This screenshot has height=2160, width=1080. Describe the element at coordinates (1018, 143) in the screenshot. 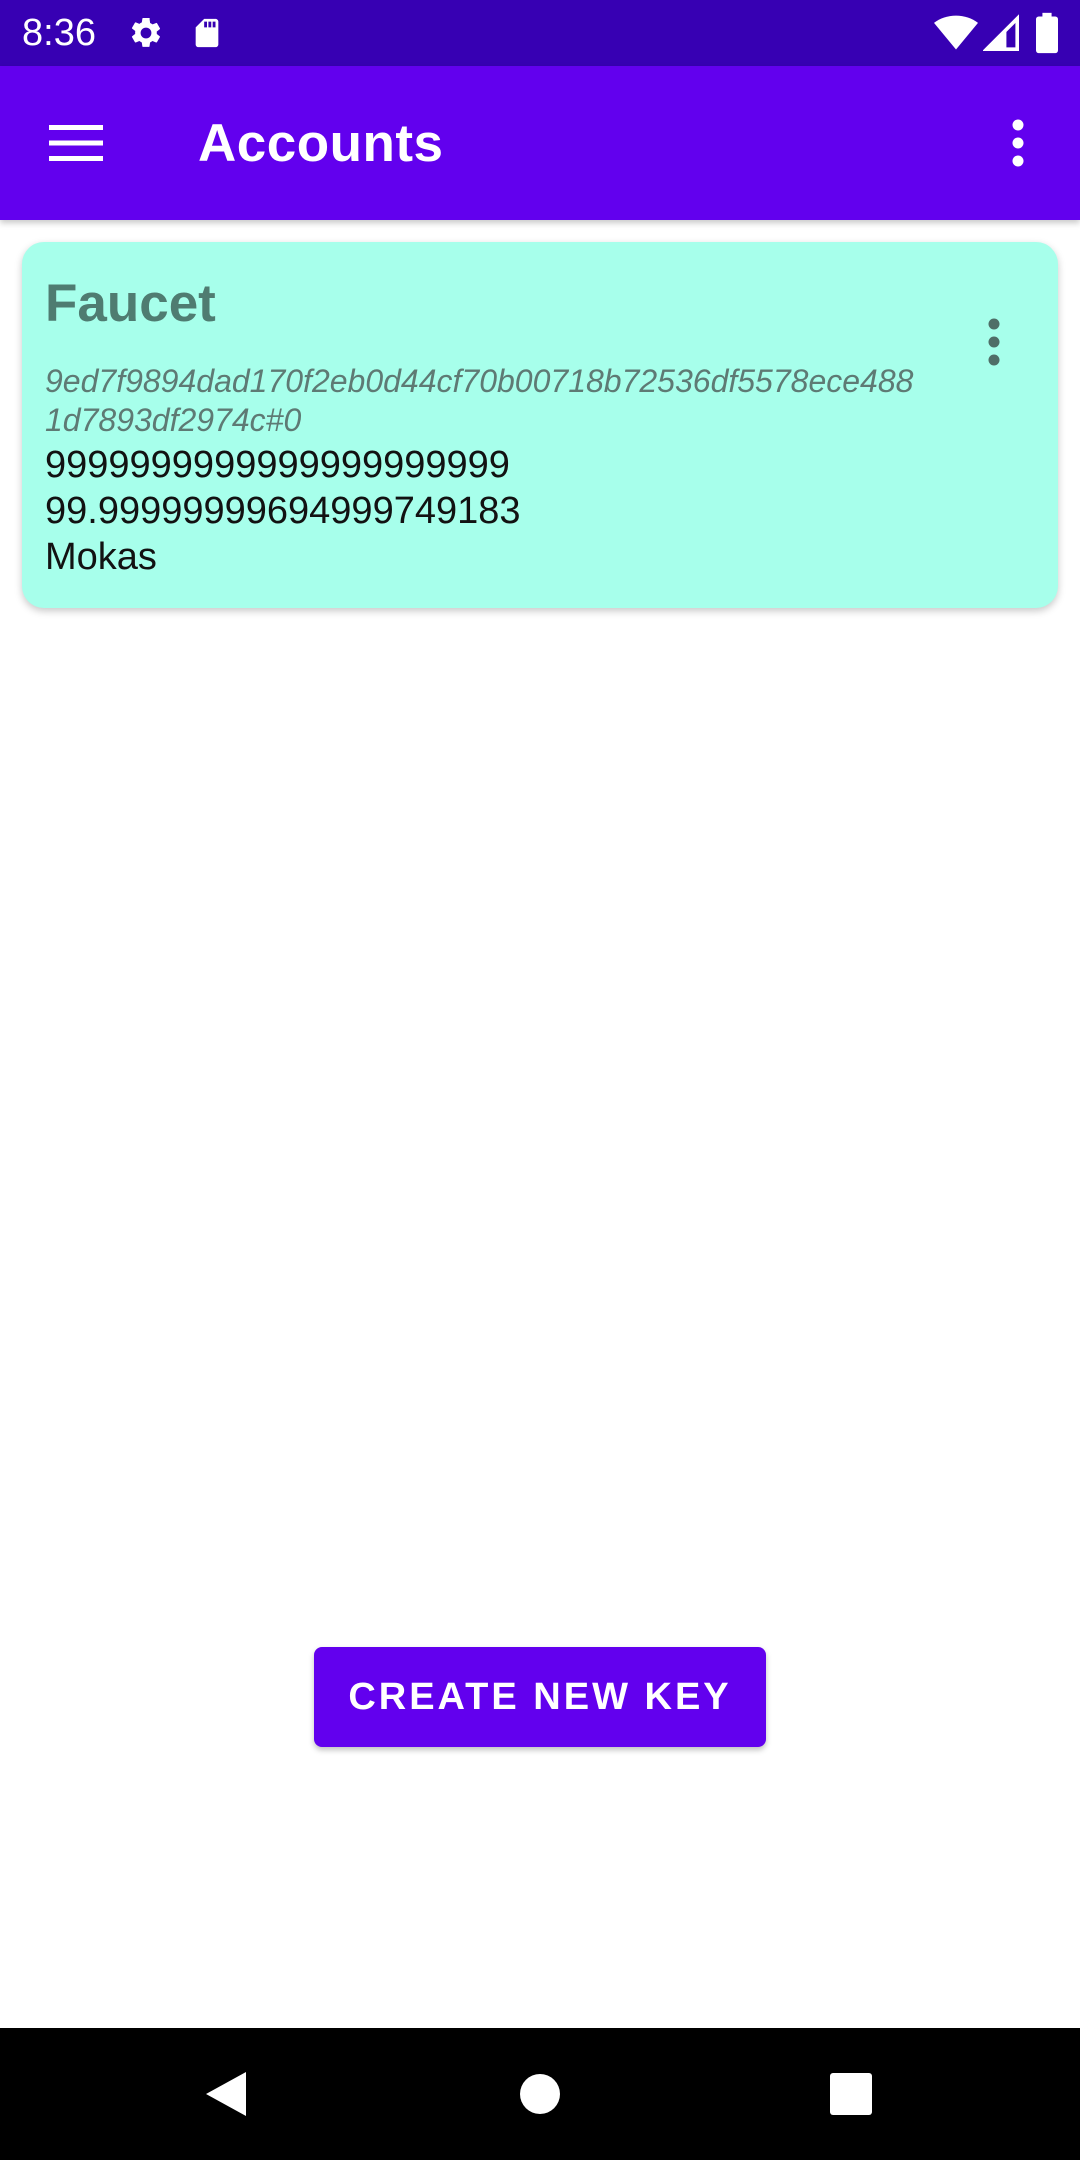

I see `more-vert-icon` at that location.